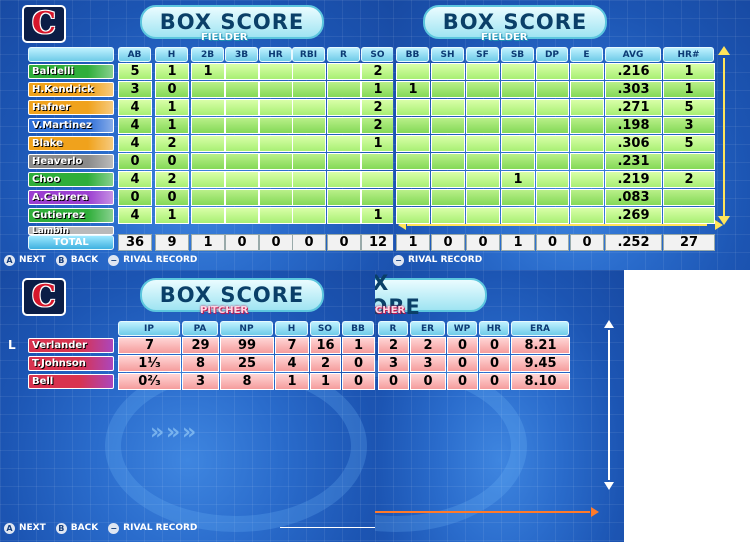  Describe the element at coordinates (149, 381) in the screenshot. I see `stat-cell: 0²⁄₃` at that location.